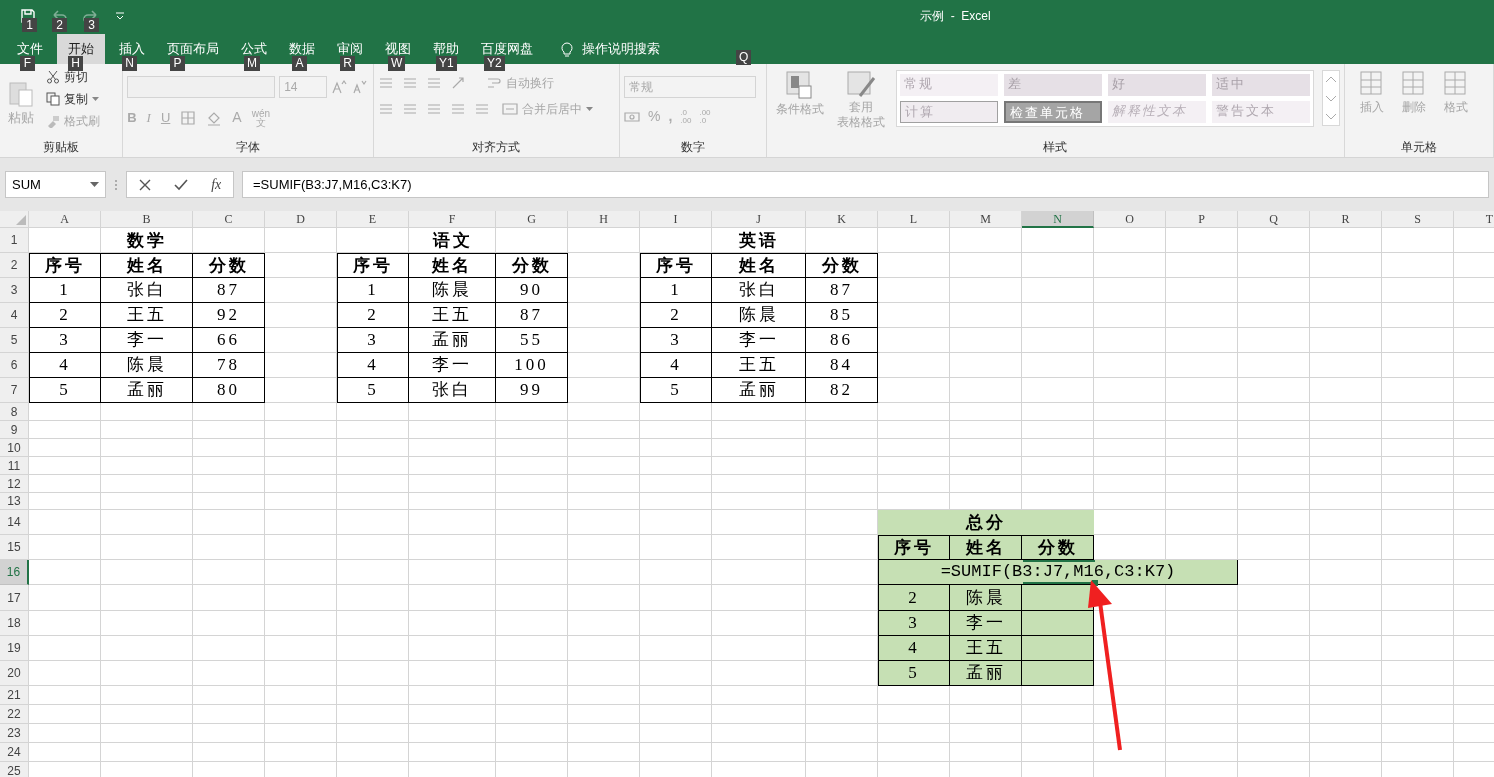 Image resolution: width=1494 pixels, height=777 pixels. I want to click on keytip-tooltip: P, so click(177, 63).